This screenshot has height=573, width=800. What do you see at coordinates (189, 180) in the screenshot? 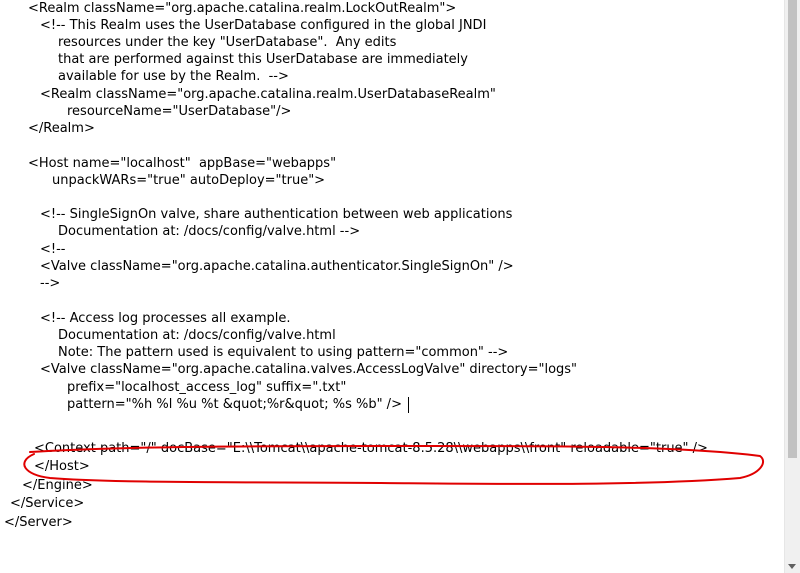
I see `code-line: unpackWARs="true" autoDeploy="true">` at bounding box center [189, 180].